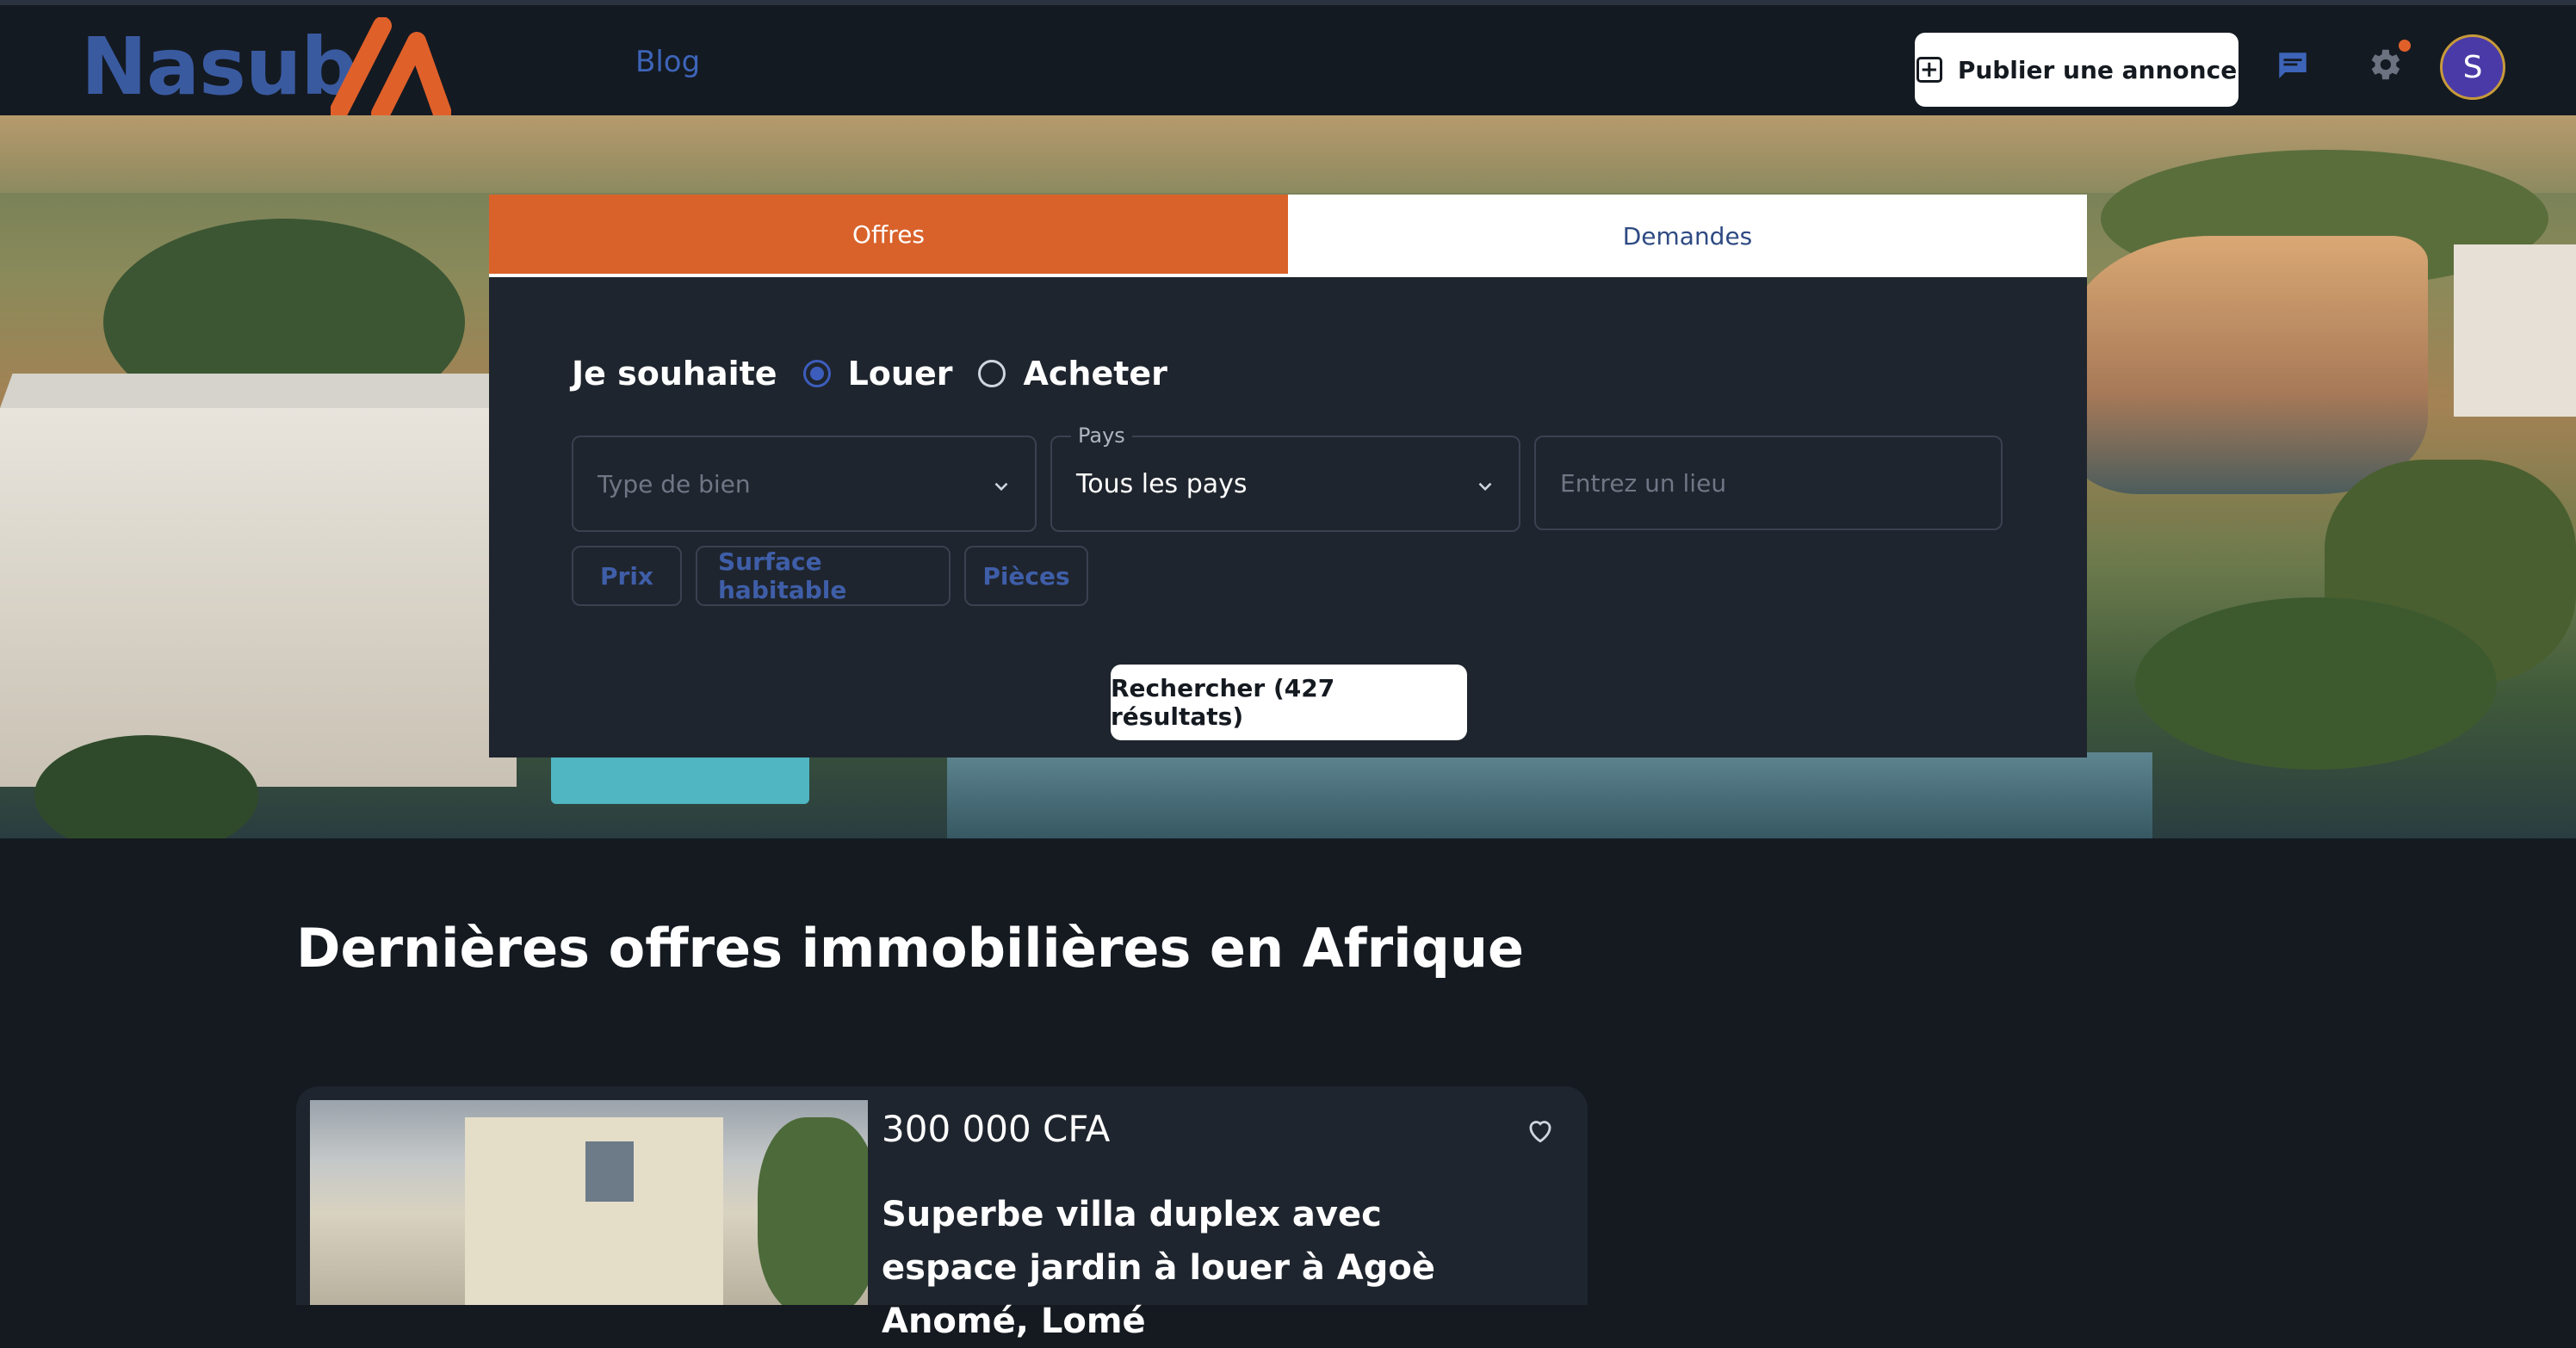 The image size is (2576, 1348). I want to click on listing-price: 300 000 CFA, so click(996, 1129).